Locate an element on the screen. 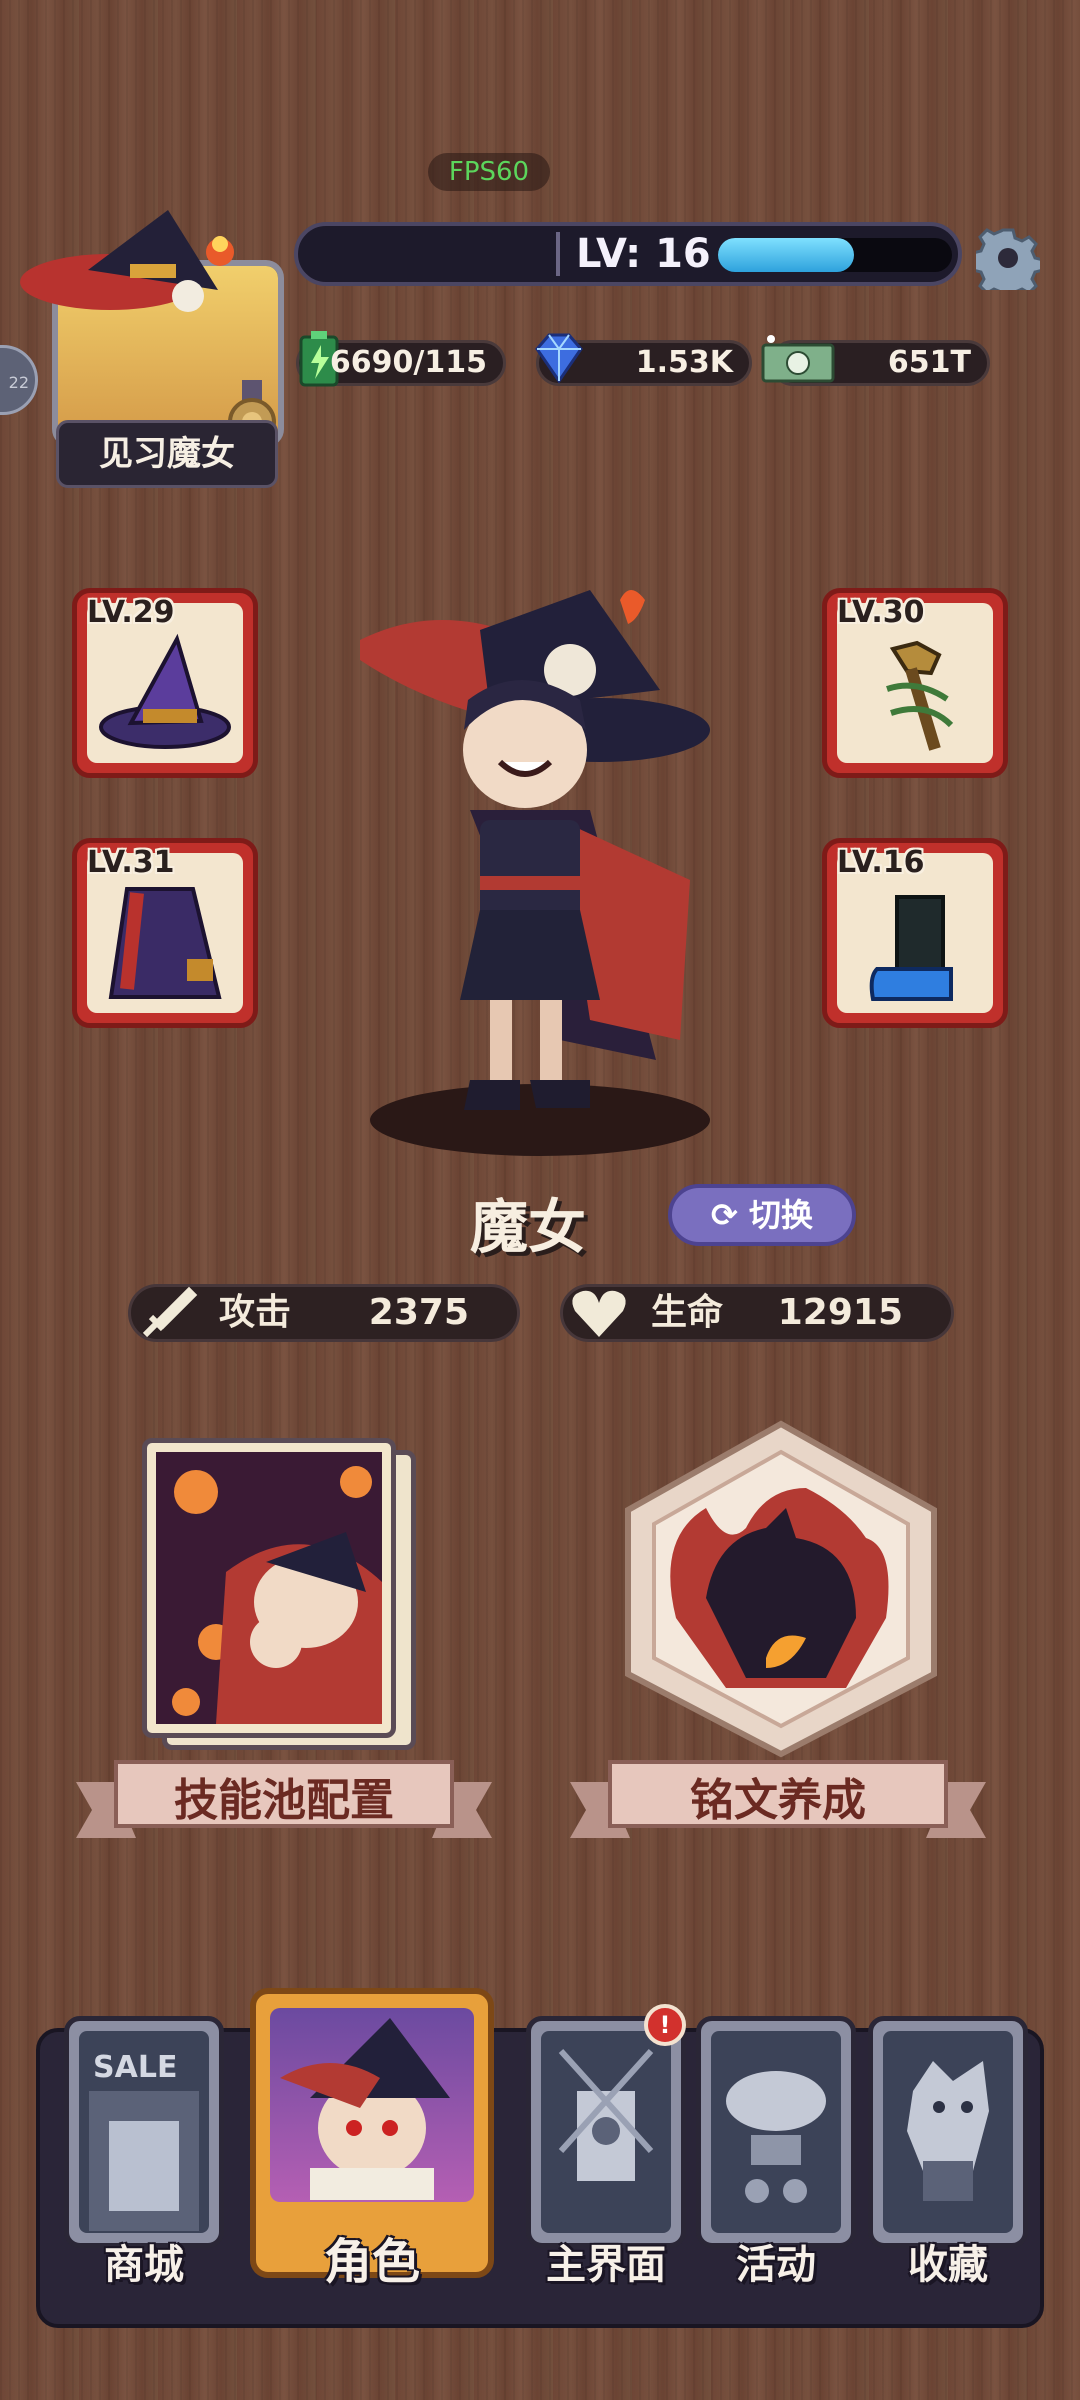 The width and height of the screenshot is (1080, 2400). nav-tab-events is located at coordinates (776, 2132).